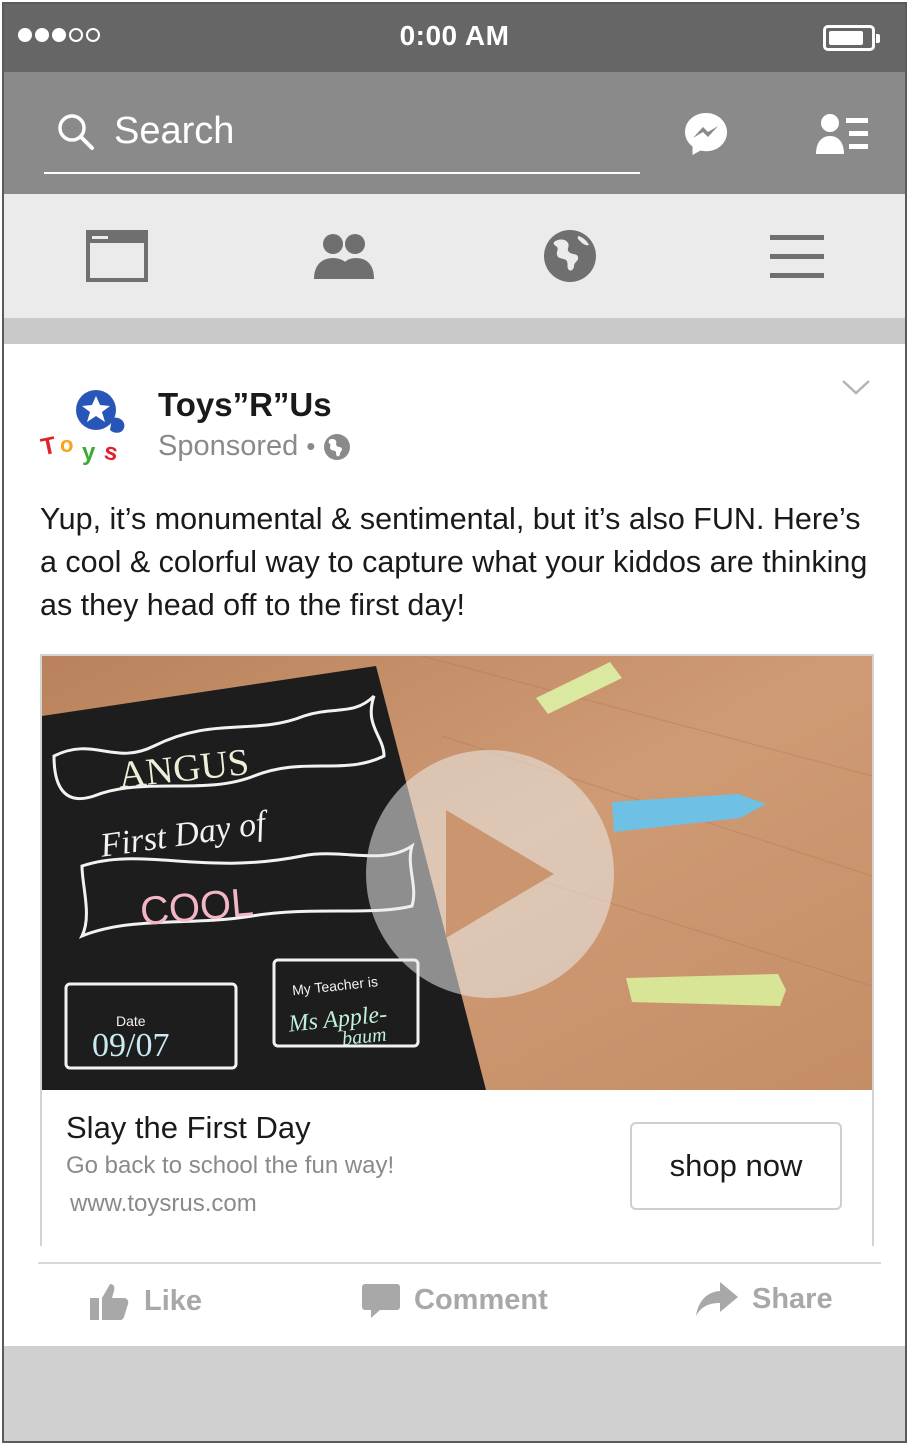  Describe the element at coordinates (342, 137) in the screenshot. I see `search-input: Search` at that location.